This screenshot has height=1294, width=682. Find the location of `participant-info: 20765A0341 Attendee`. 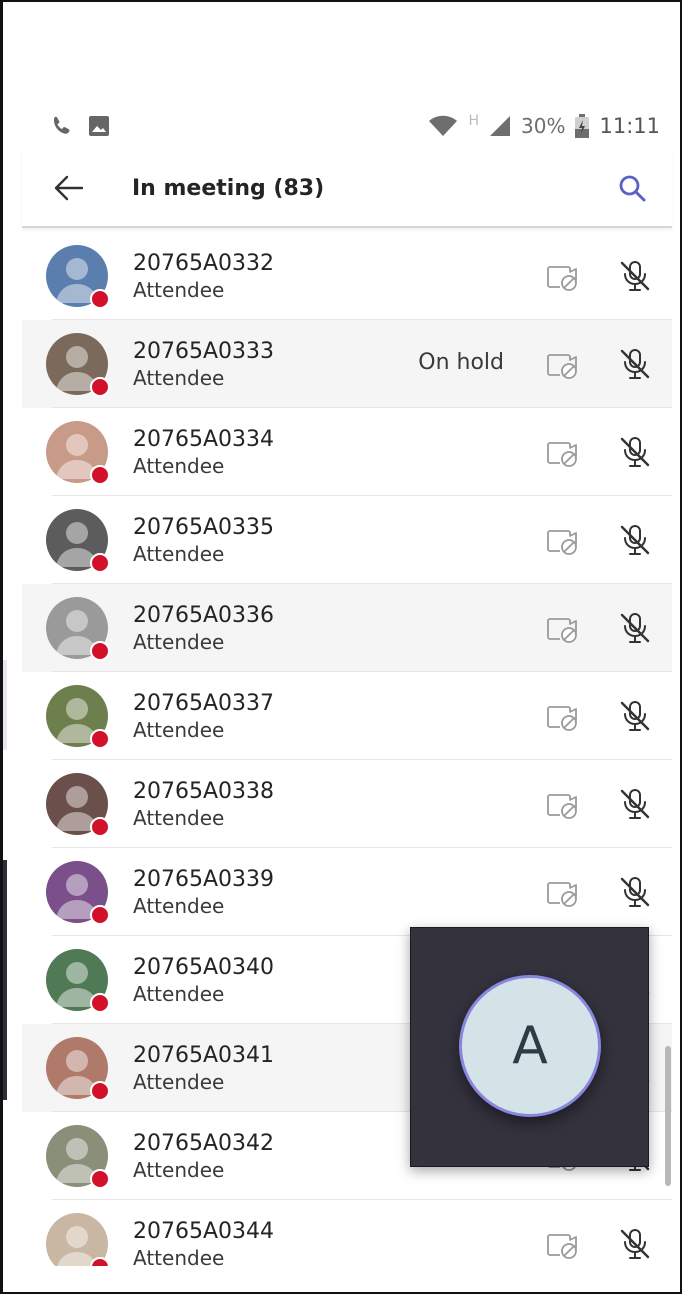

participant-info: 20765A0341 Attendee is located at coordinates (203, 1068).